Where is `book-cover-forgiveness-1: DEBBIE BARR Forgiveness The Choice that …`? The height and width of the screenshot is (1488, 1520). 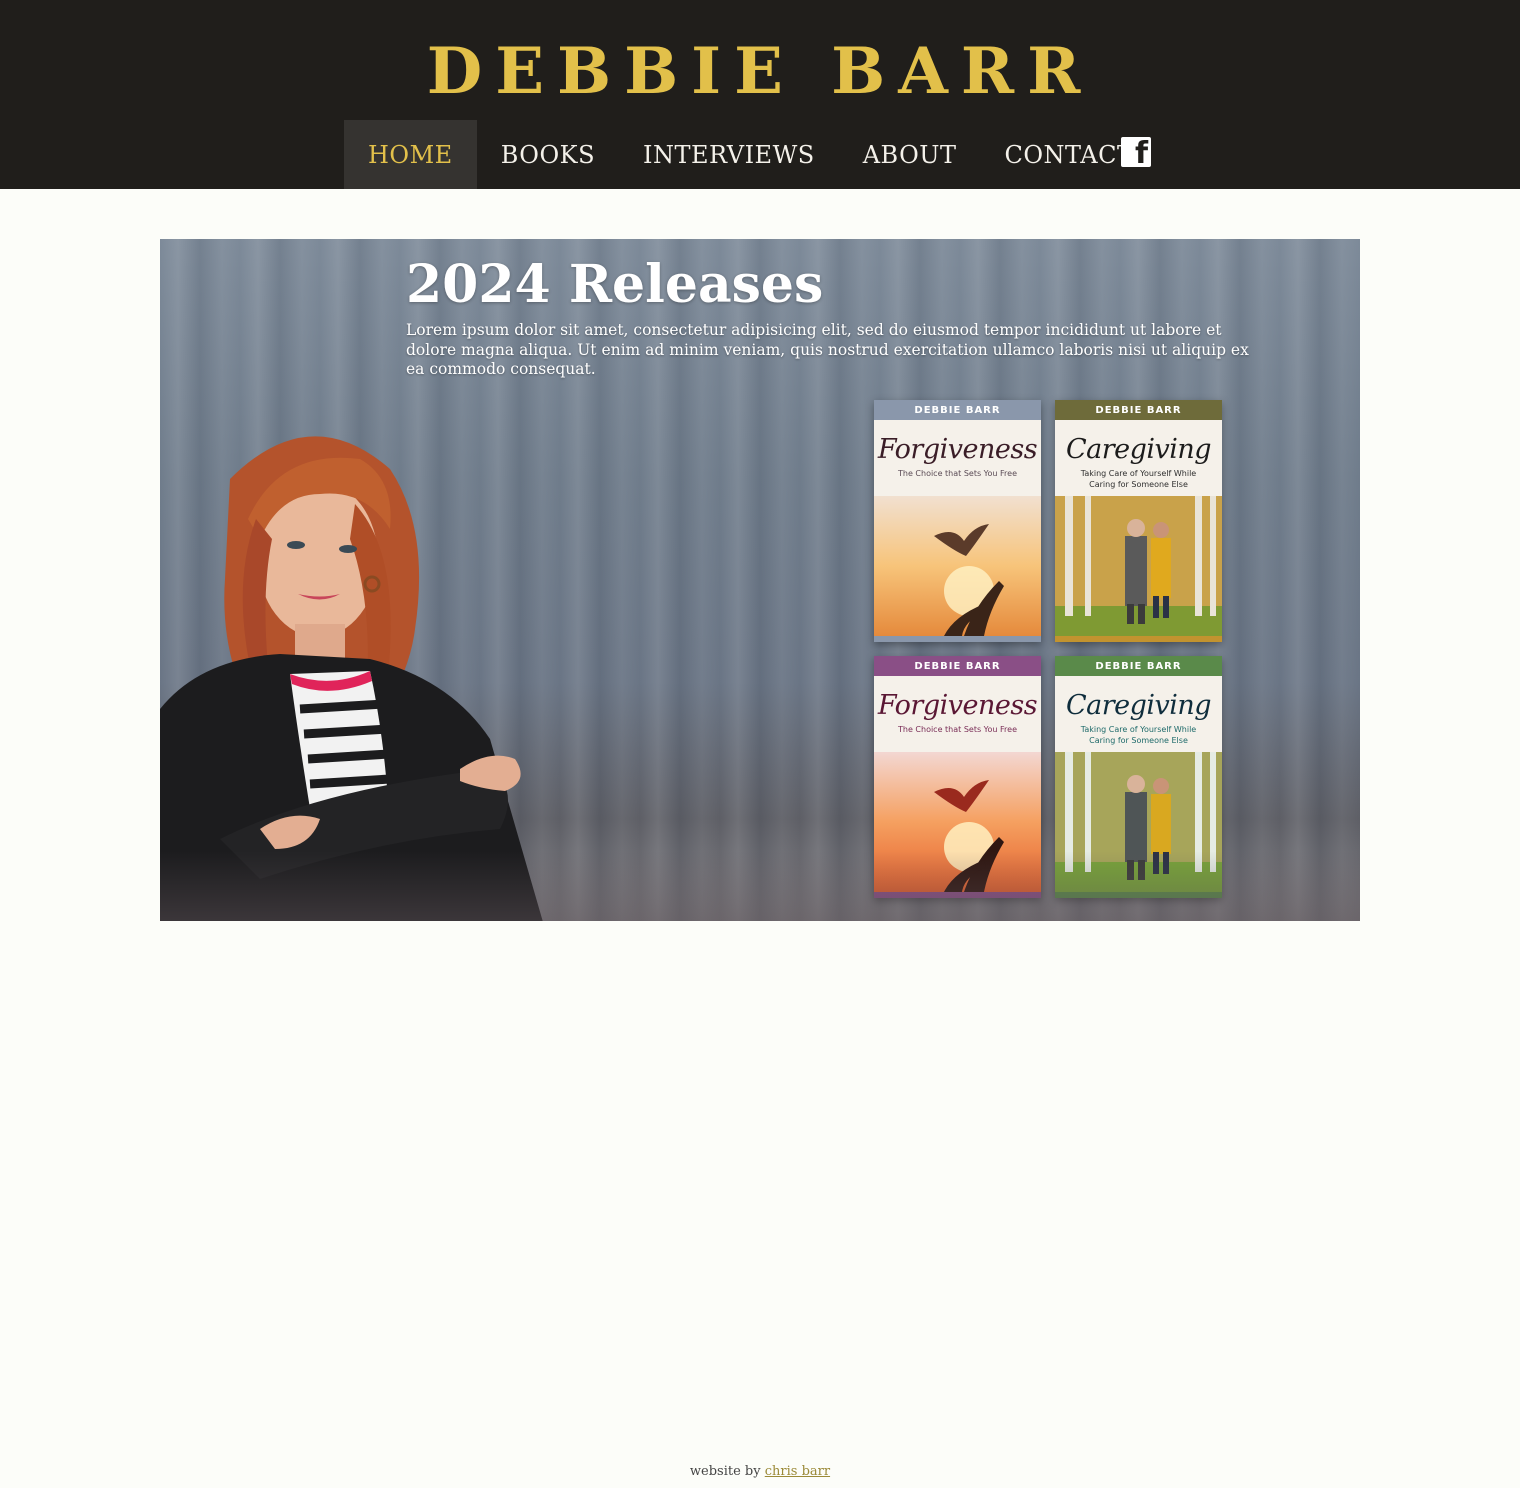
book-cover-forgiveness-1: DEBBIE BARR Forgiveness The Choice that … is located at coordinates (957, 521).